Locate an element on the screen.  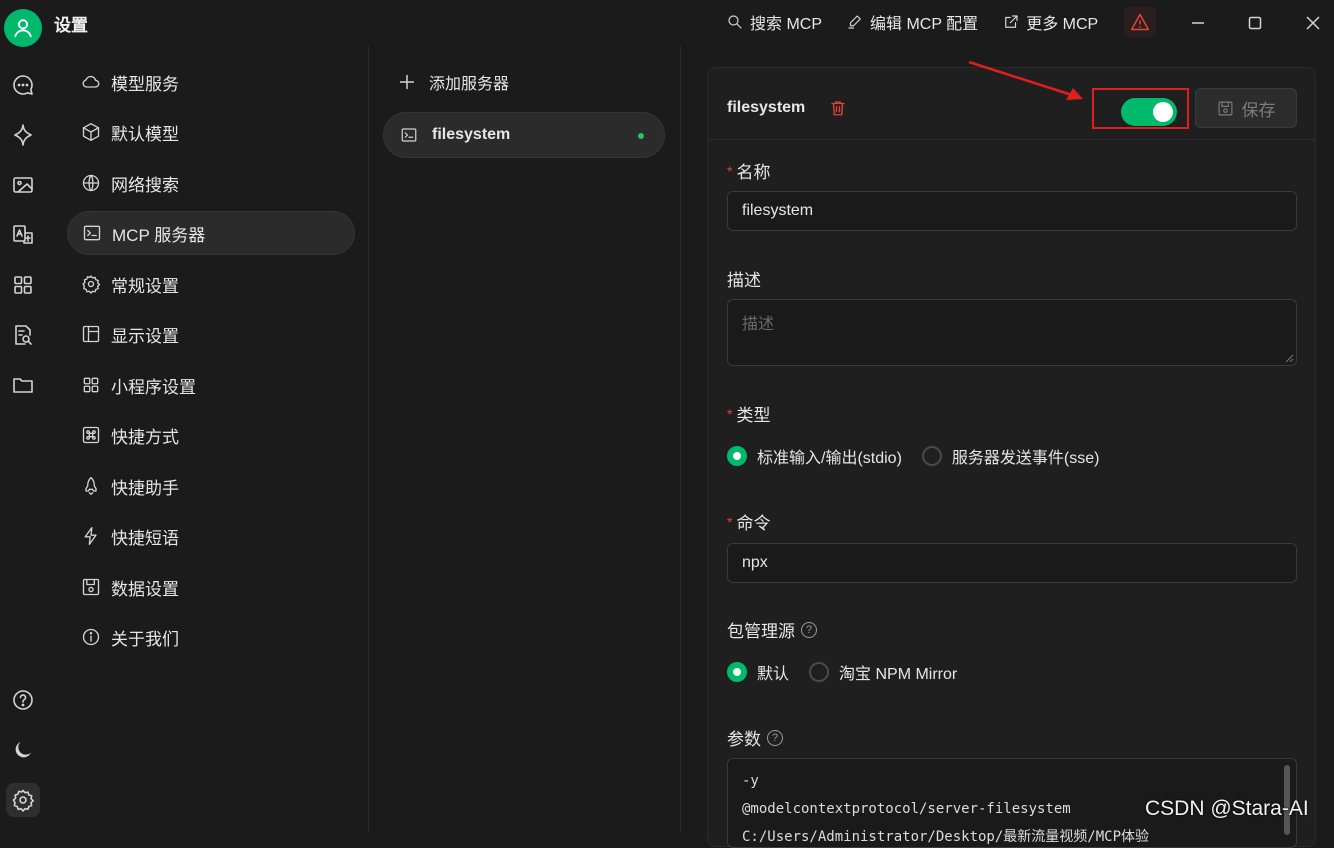
registry-option-taobao: 淘宝 NPM Mirror is located at coordinates (883, 672).